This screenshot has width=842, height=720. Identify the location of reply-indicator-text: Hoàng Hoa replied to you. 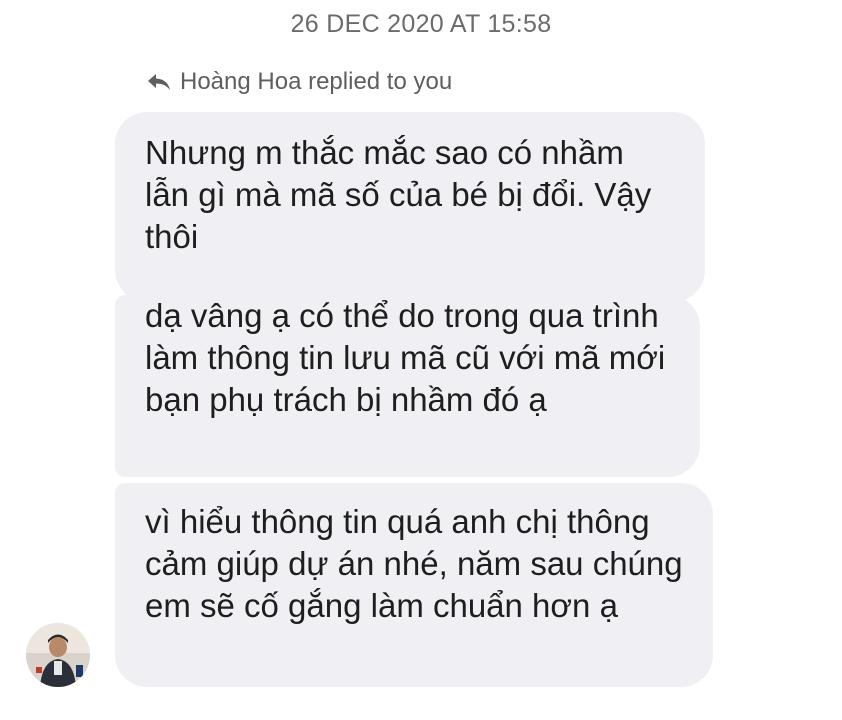
(316, 81).